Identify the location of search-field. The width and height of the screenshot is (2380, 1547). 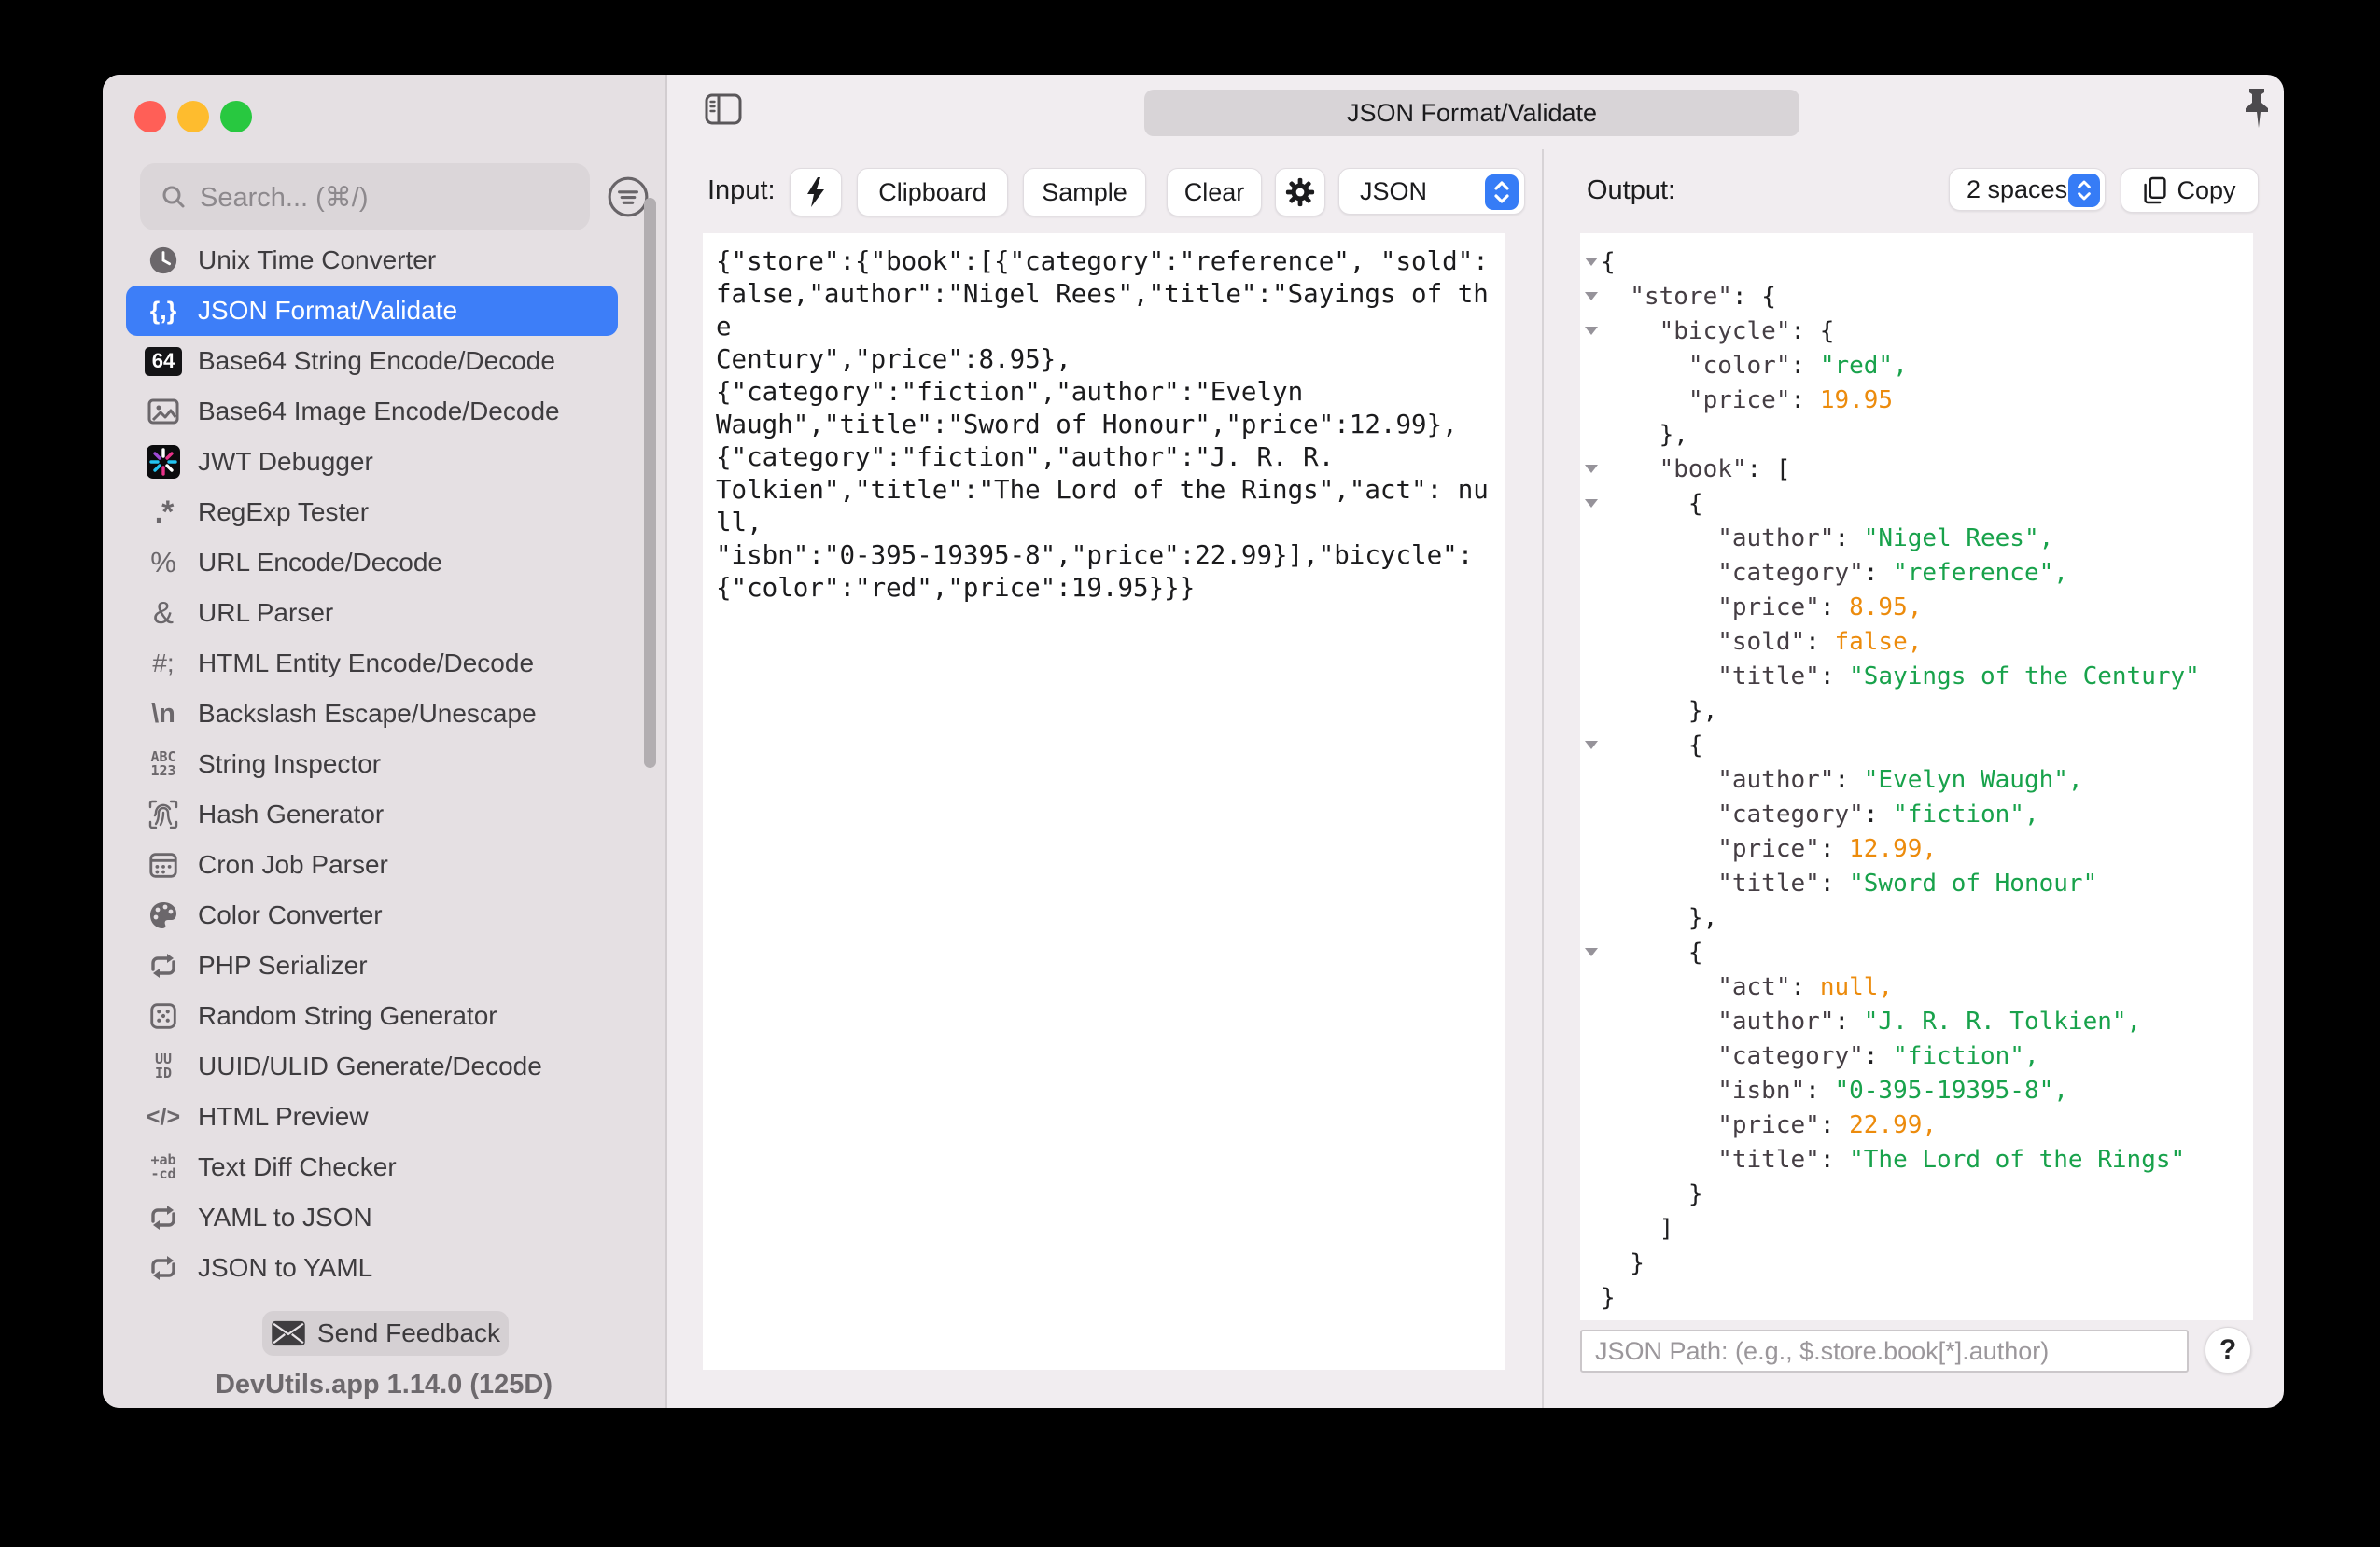
(365, 197).